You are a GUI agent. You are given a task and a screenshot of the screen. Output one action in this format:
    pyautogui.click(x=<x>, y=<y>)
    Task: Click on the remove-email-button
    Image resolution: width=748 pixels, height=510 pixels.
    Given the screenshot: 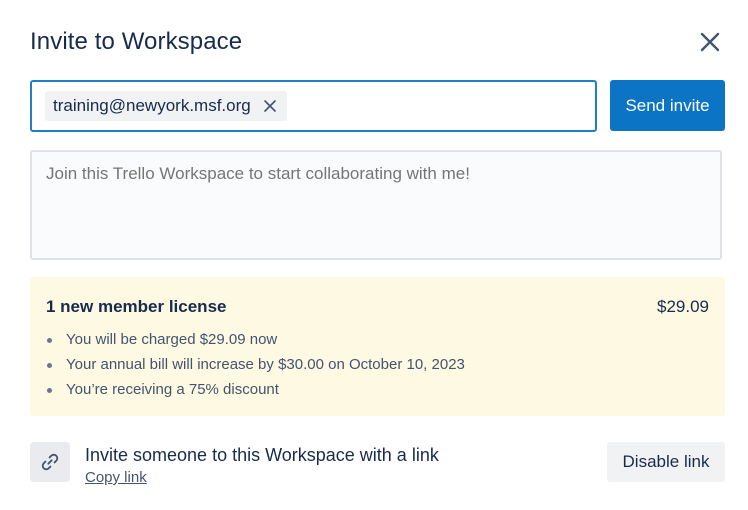 What is the action you would take?
    pyautogui.click(x=270, y=106)
    